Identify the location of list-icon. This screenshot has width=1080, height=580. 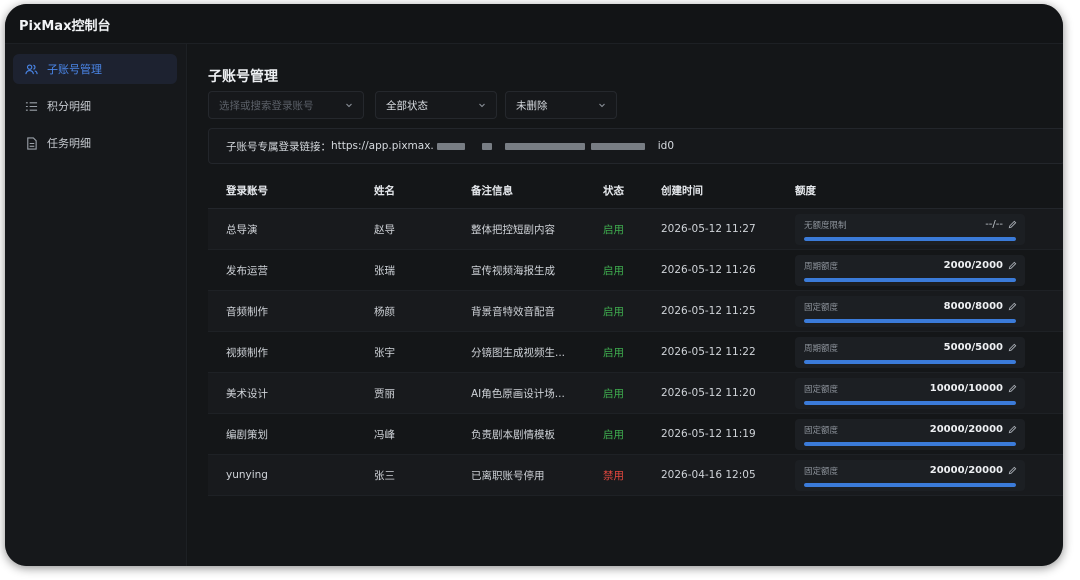
(31, 106).